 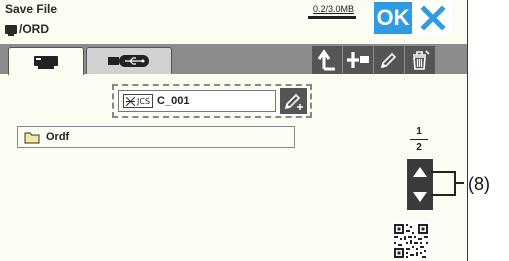 I want to click on capacity-bar, so click(x=332, y=17).